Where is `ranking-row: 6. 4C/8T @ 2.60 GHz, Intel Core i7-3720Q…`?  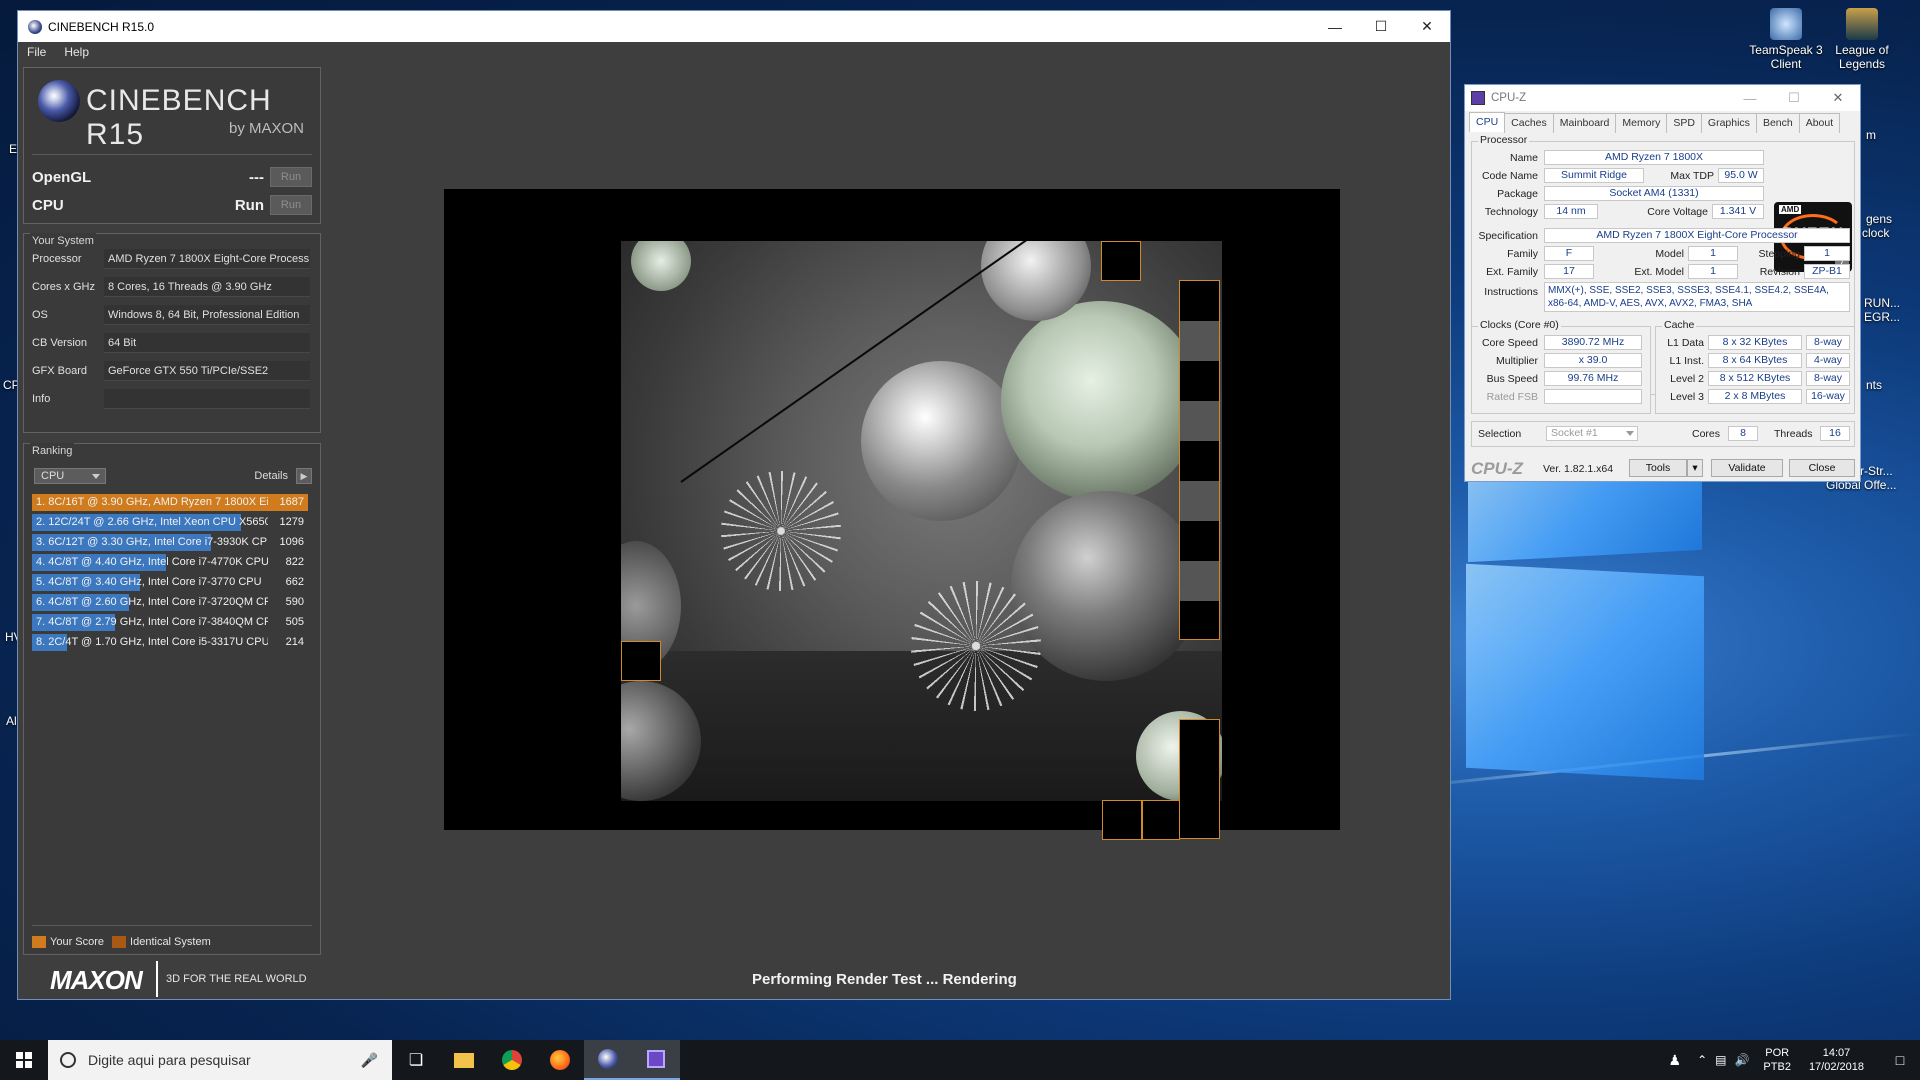 ranking-row: 6. 4C/8T @ 2.60 GHz, Intel Core i7-3720Q… is located at coordinates (170, 602).